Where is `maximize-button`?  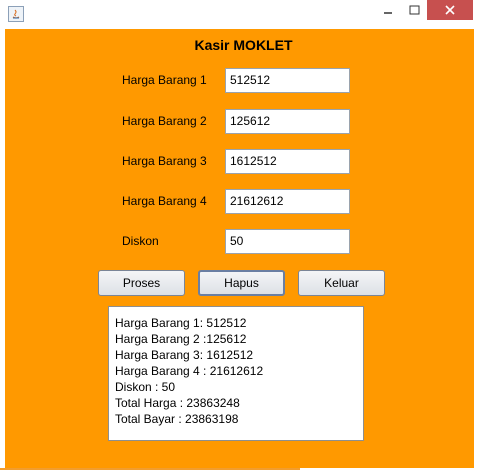 maximize-button is located at coordinates (415, 10).